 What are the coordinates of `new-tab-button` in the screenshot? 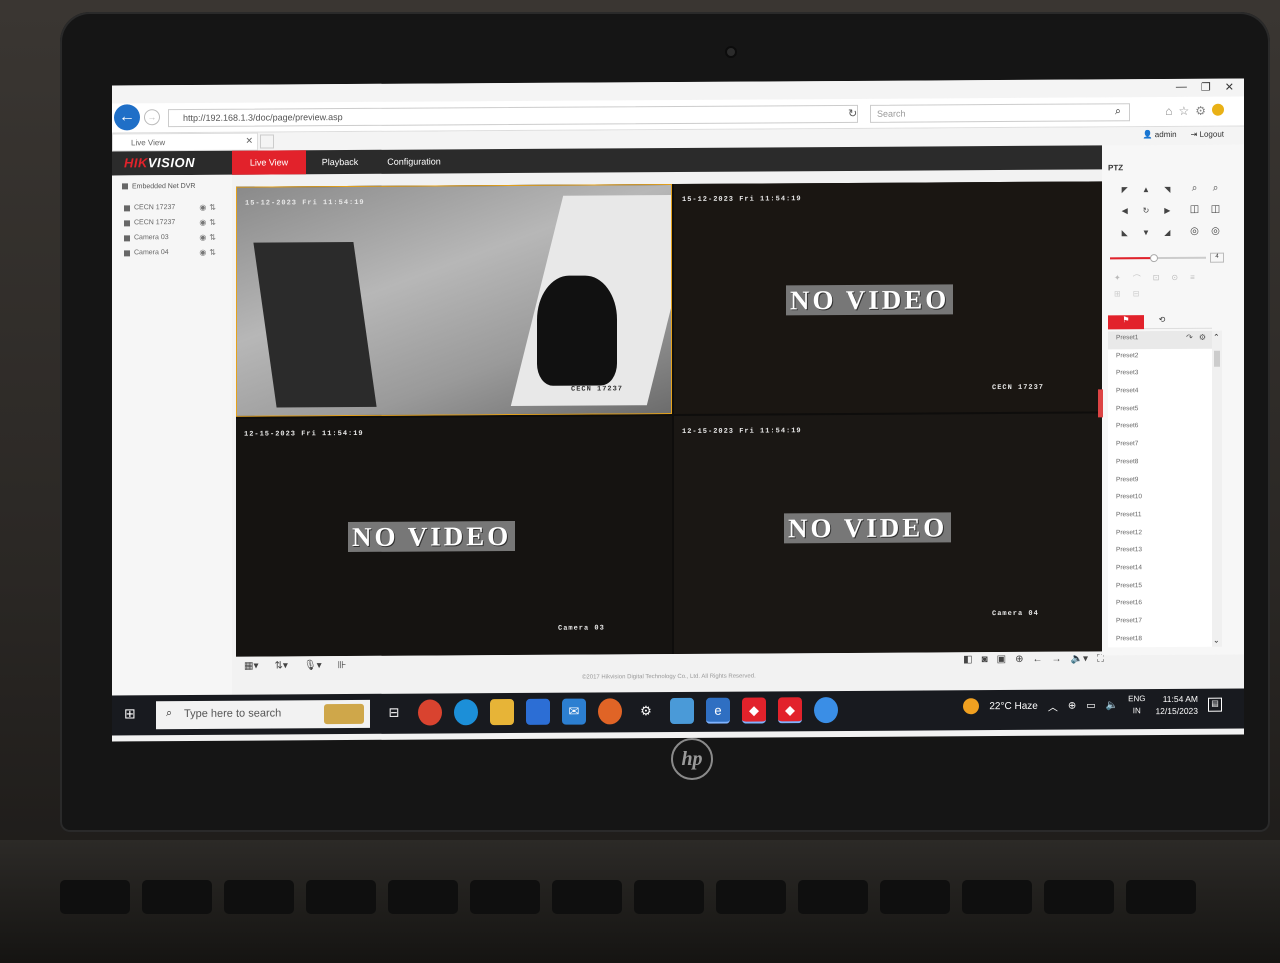 It's located at (267, 141).